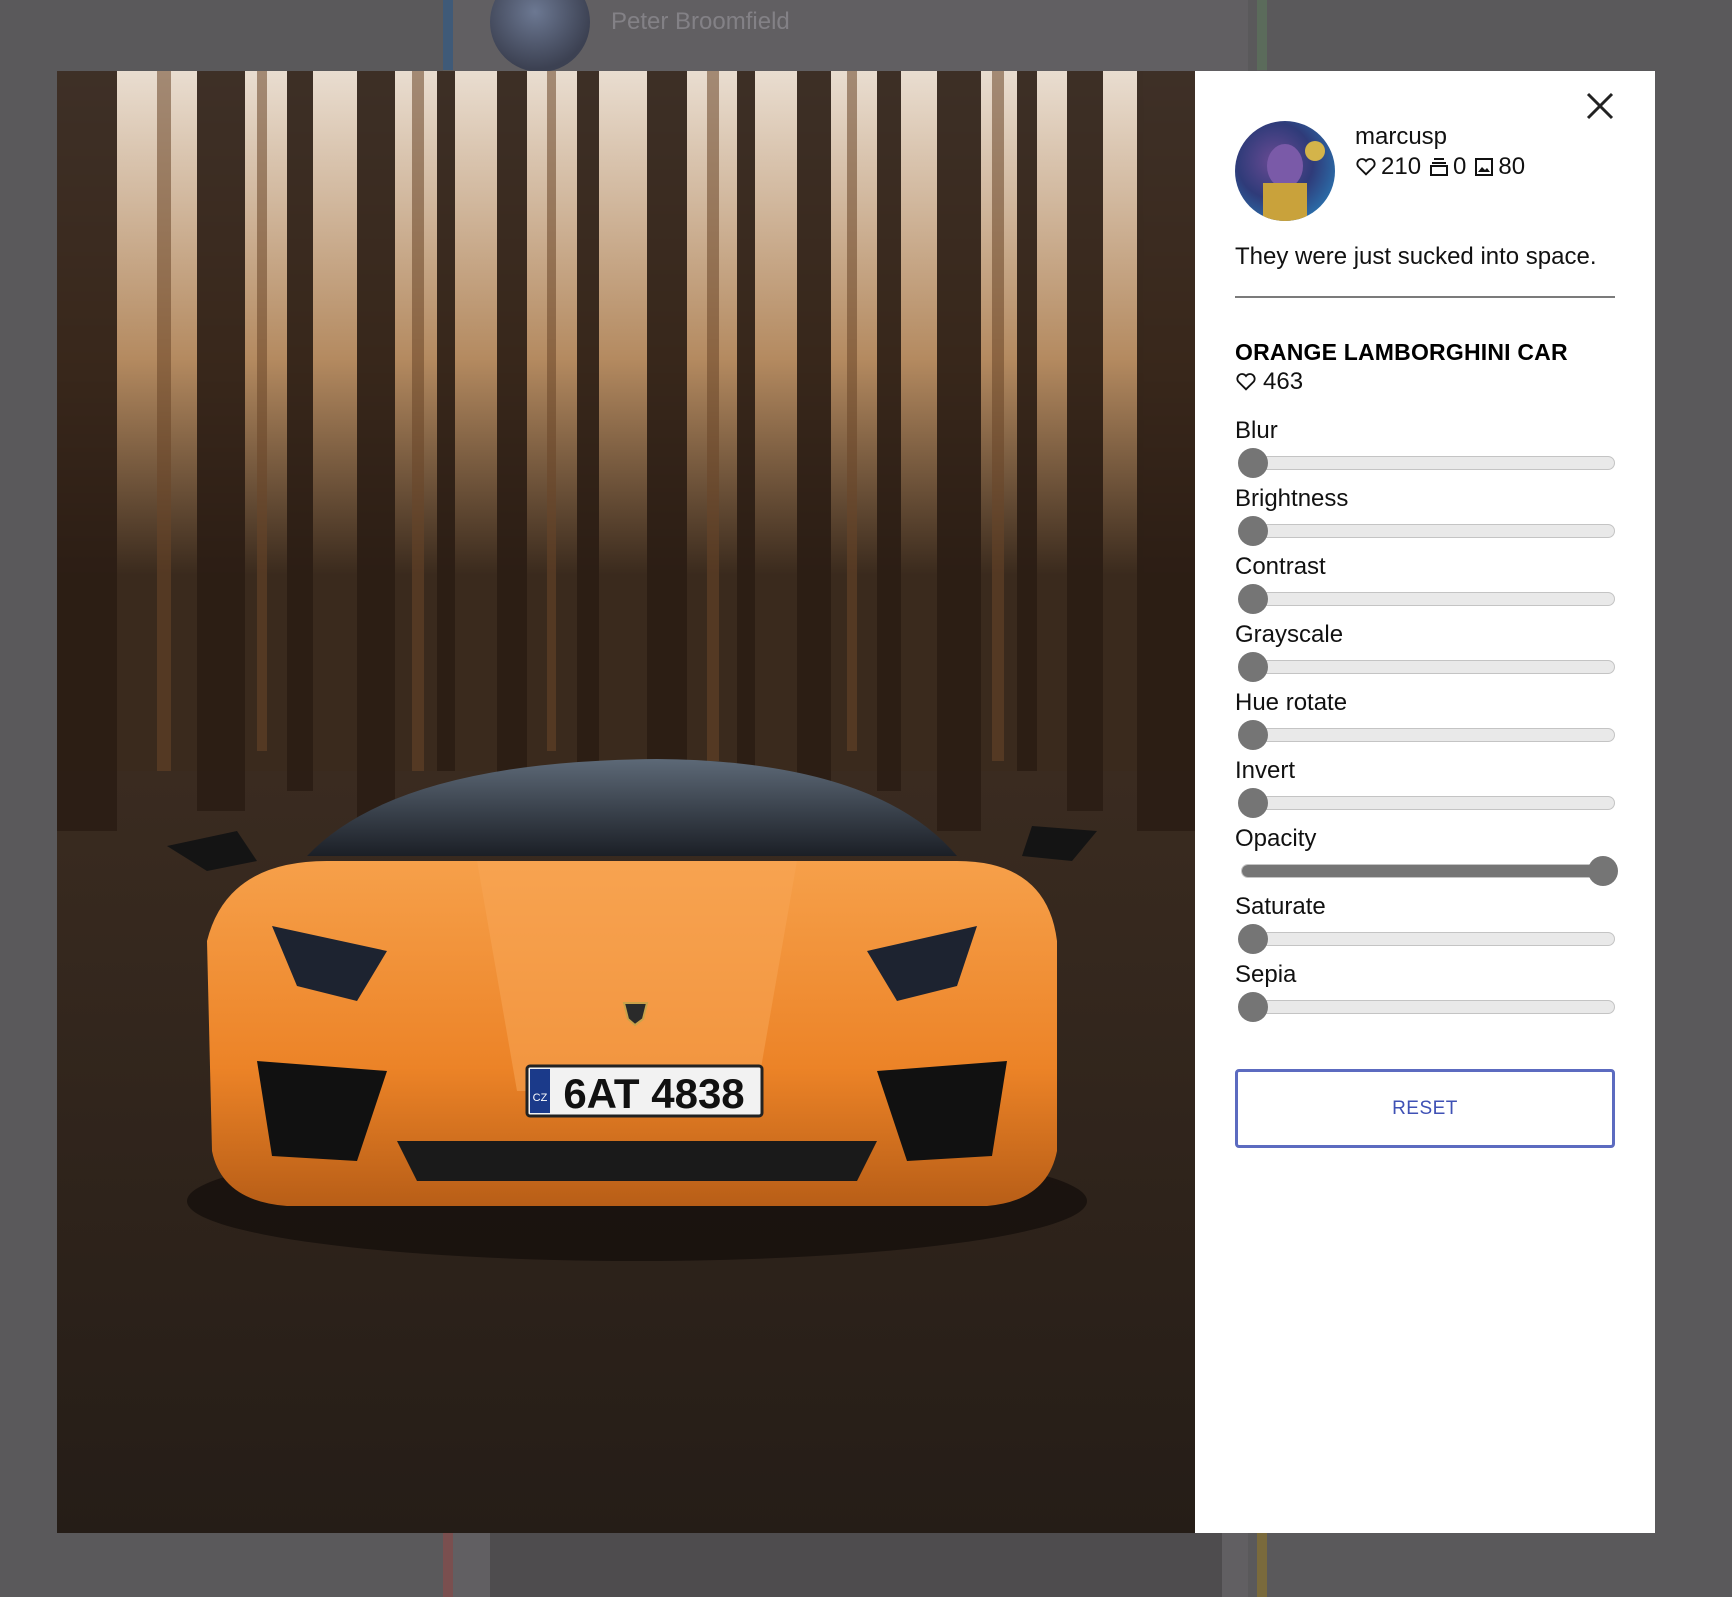 The width and height of the screenshot is (1732, 1597). Describe the element at coordinates (1276, 838) in the screenshot. I see `filter-label: Opacity` at that location.